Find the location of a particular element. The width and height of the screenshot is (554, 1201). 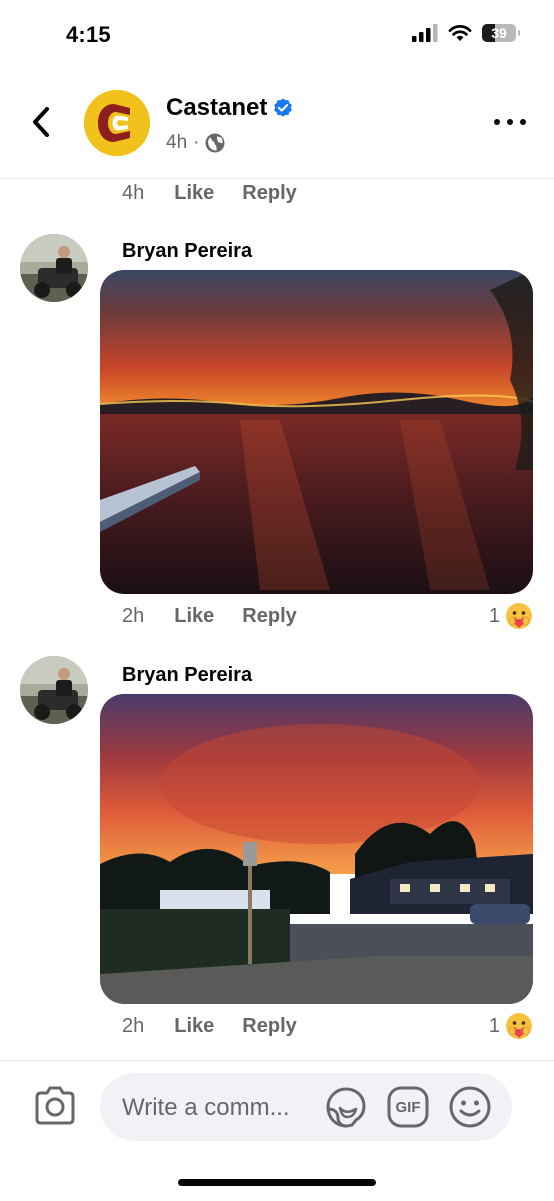

back-arrow-icon is located at coordinates (41, 122).